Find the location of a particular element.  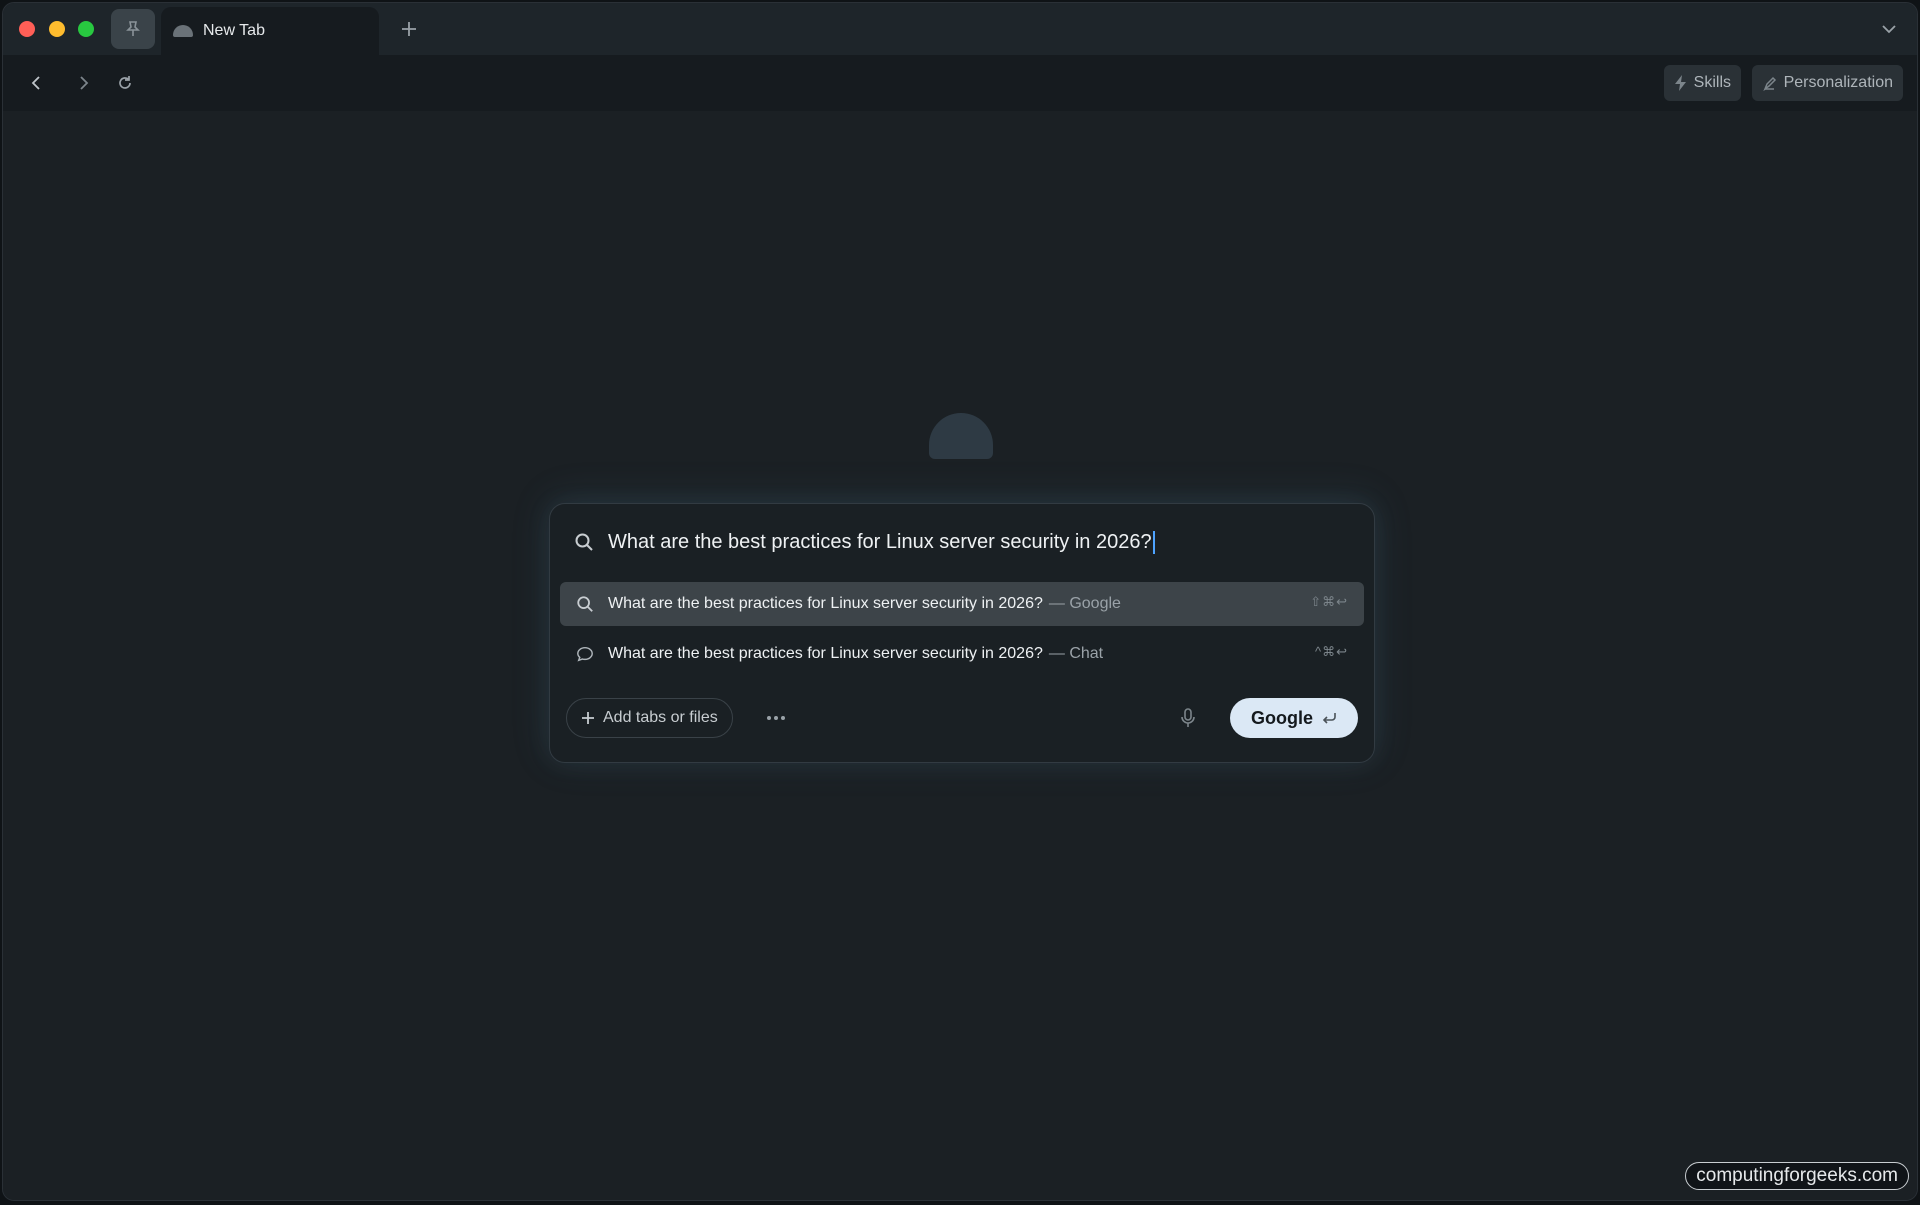

chat-bubble-icon is located at coordinates (585, 654).